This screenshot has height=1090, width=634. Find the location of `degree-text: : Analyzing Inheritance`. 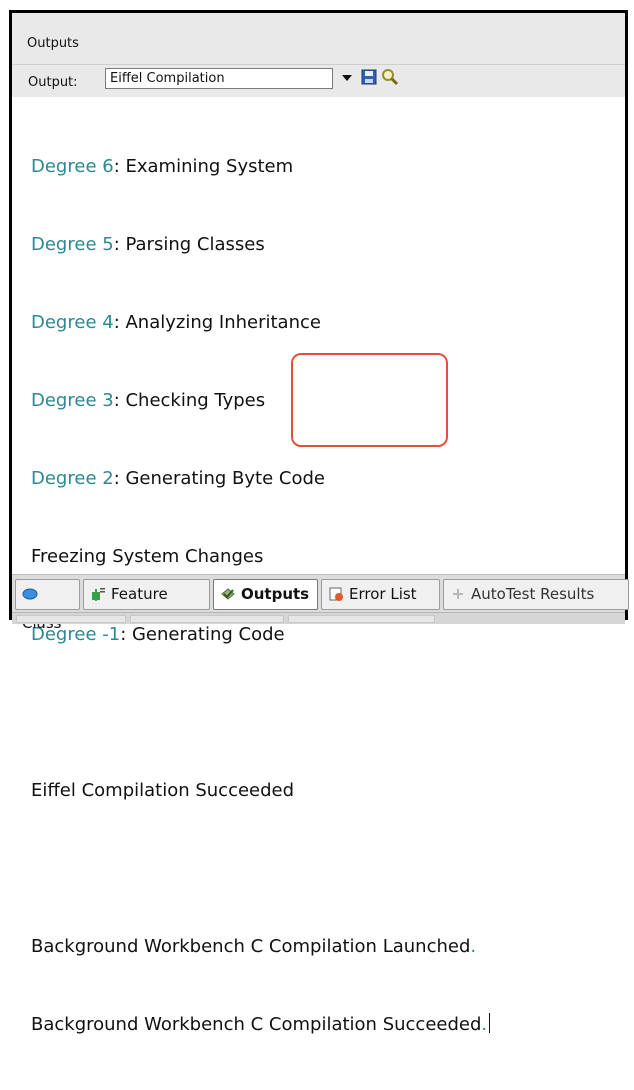

degree-text: : Analyzing Inheritance is located at coordinates (217, 322).